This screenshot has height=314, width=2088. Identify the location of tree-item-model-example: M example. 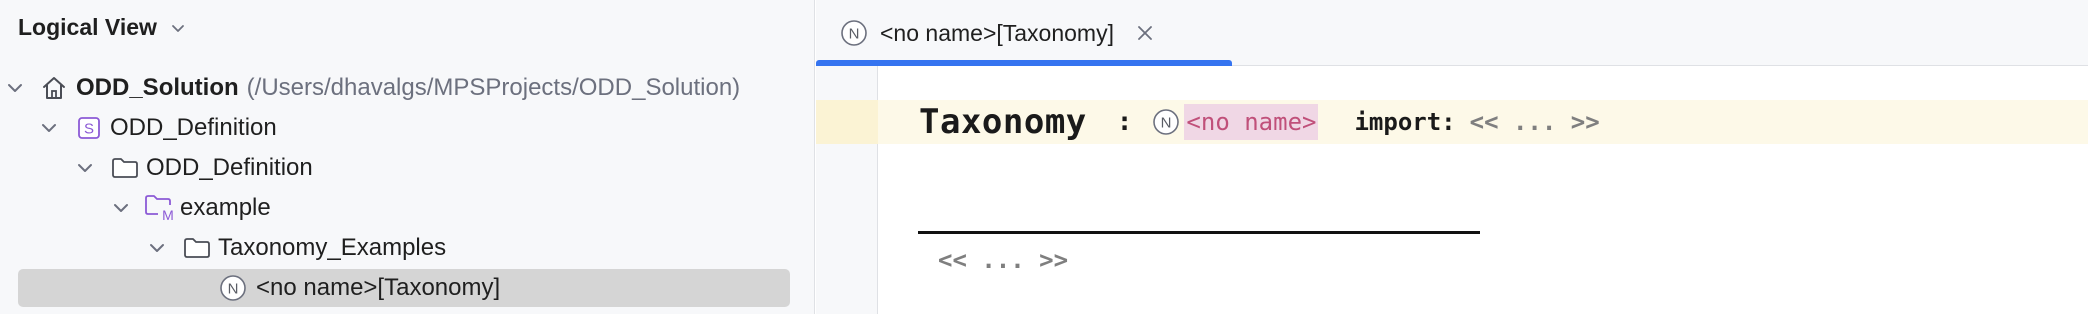
(407, 208).